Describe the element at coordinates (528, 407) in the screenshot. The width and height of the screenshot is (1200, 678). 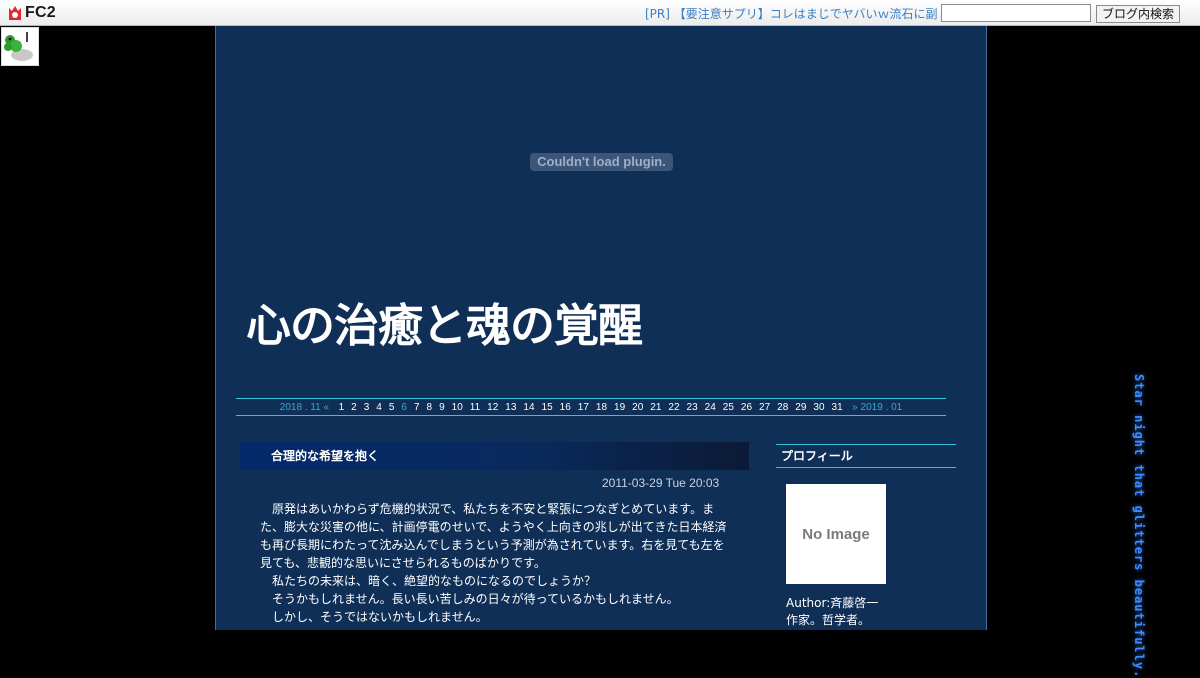
I see `calendar-day: 14` at that location.